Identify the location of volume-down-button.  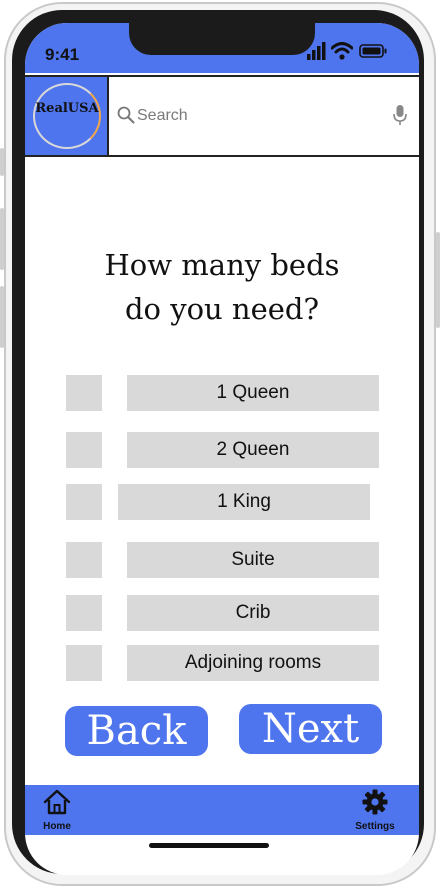
(2, 317).